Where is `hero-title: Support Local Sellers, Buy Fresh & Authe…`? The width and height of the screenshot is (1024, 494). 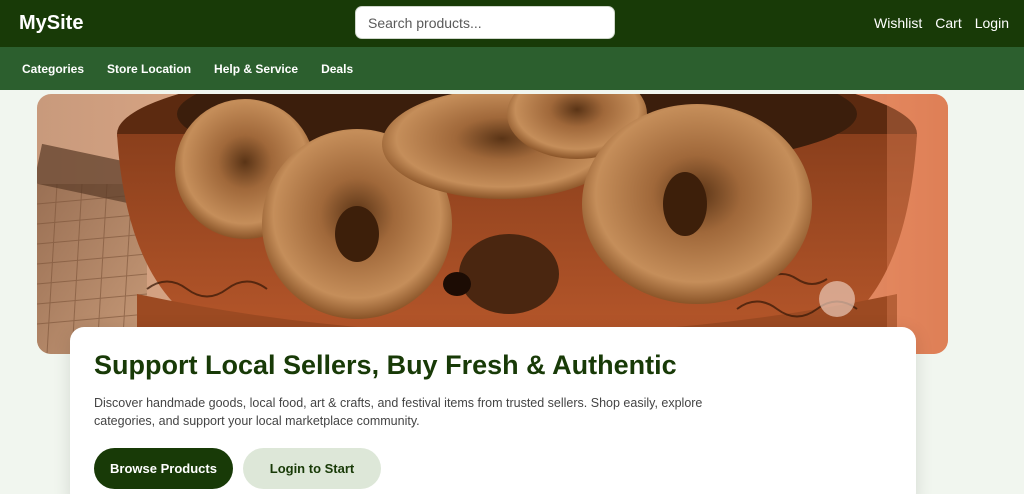
hero-title: Support Local Sellers, Buy Fresh & Authe… is located at coordinates (385, 365).